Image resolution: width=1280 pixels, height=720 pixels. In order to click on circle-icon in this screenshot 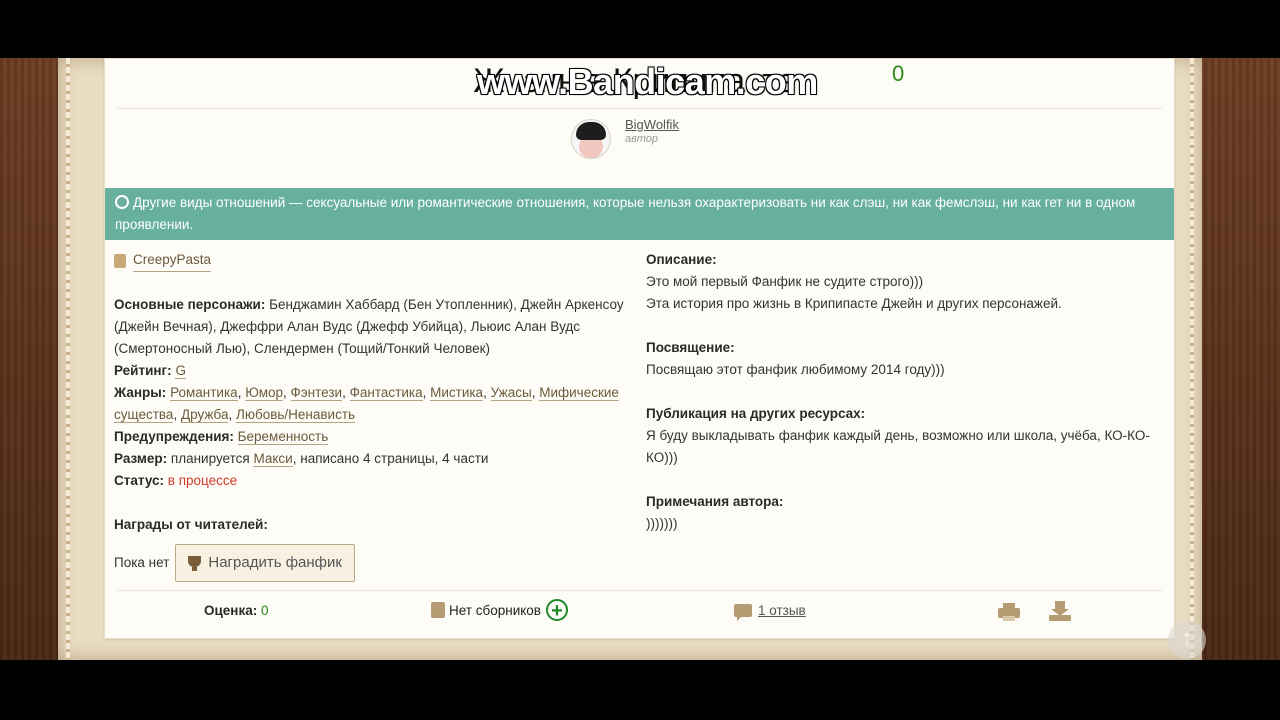, I will do `click(122, 202)`.